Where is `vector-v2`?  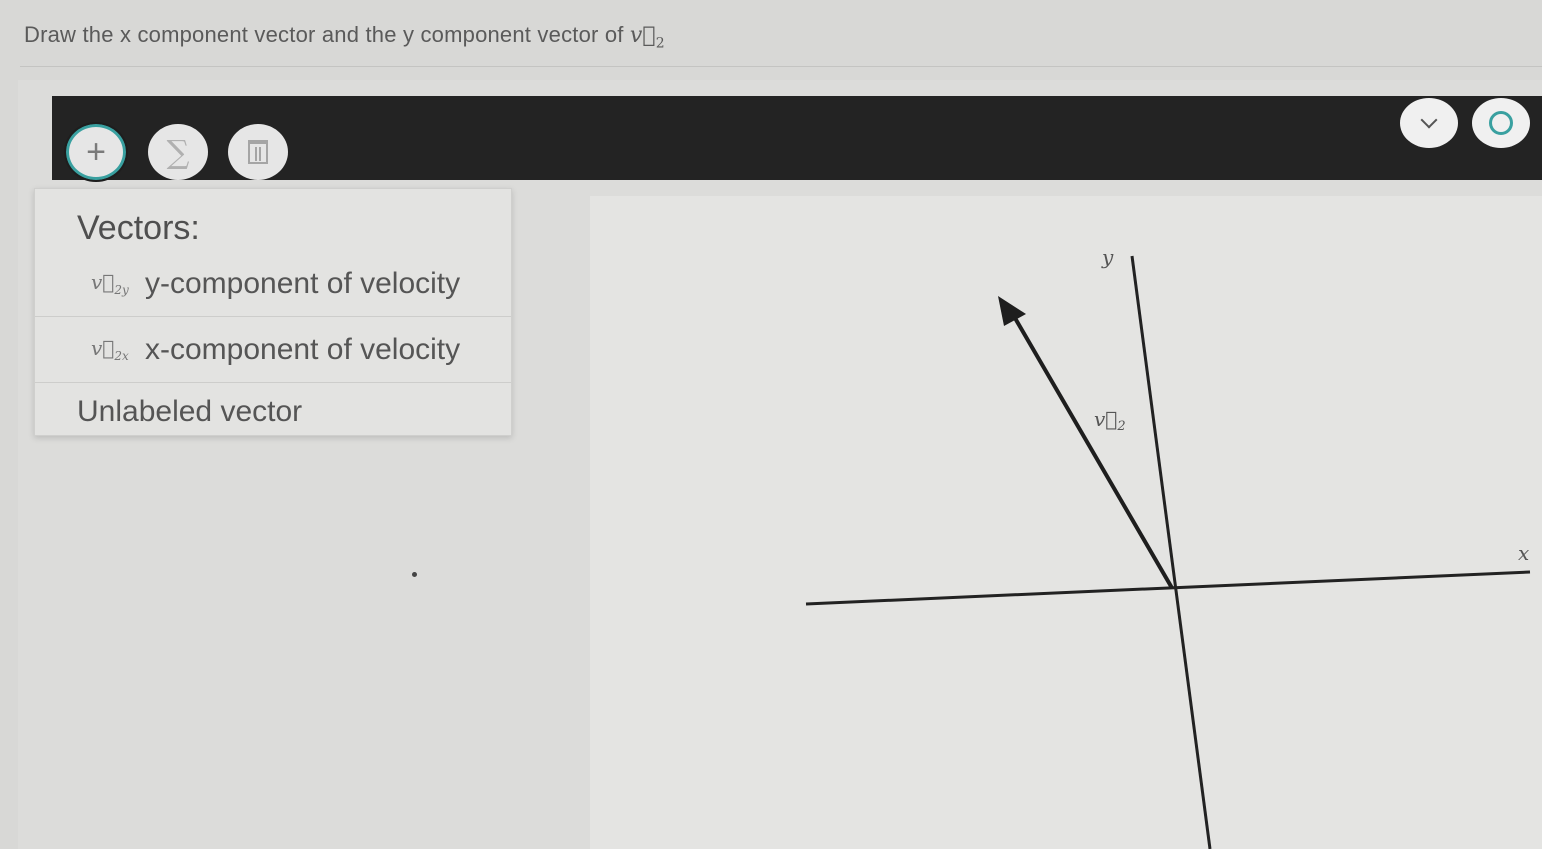
vector-v2 is located at coordinates (1090, 447).